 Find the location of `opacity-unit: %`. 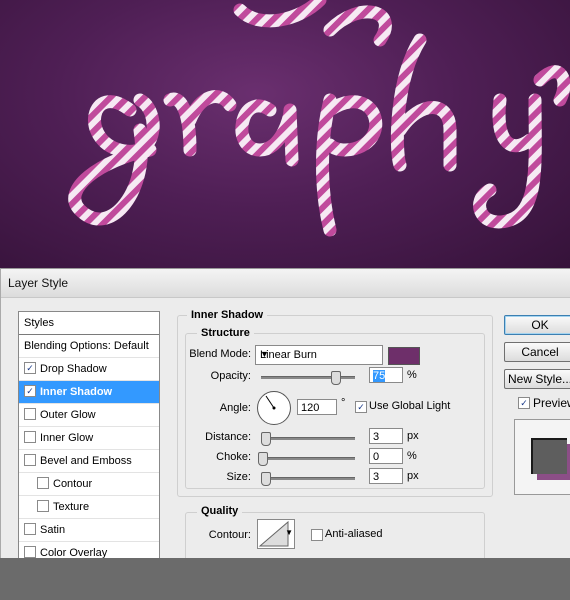

opacity-unit: % is located at coordinates (412, 375).